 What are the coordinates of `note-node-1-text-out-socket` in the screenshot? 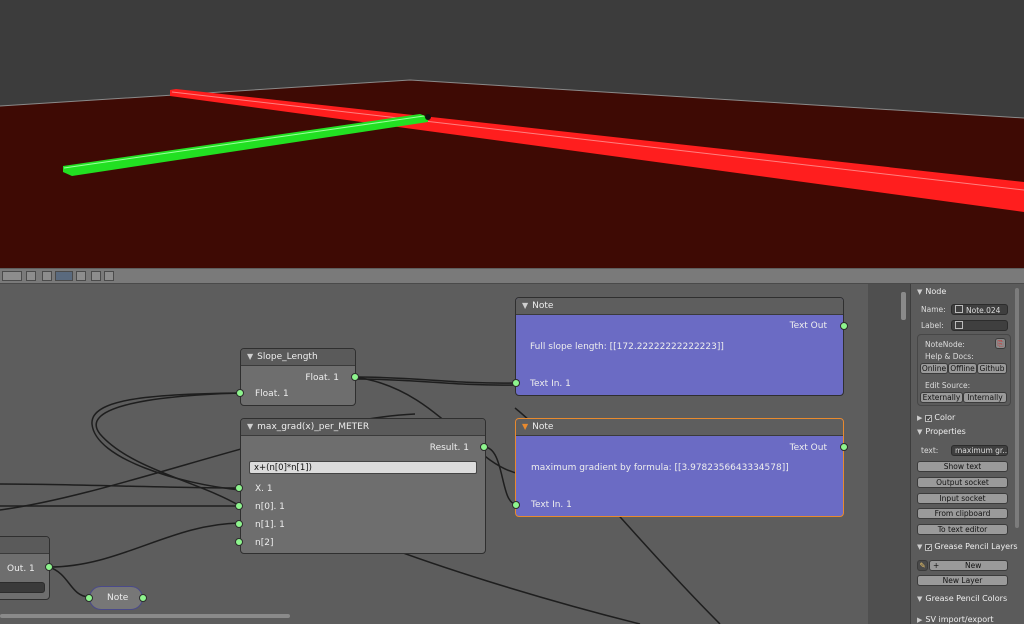 It's located at (844, 326).